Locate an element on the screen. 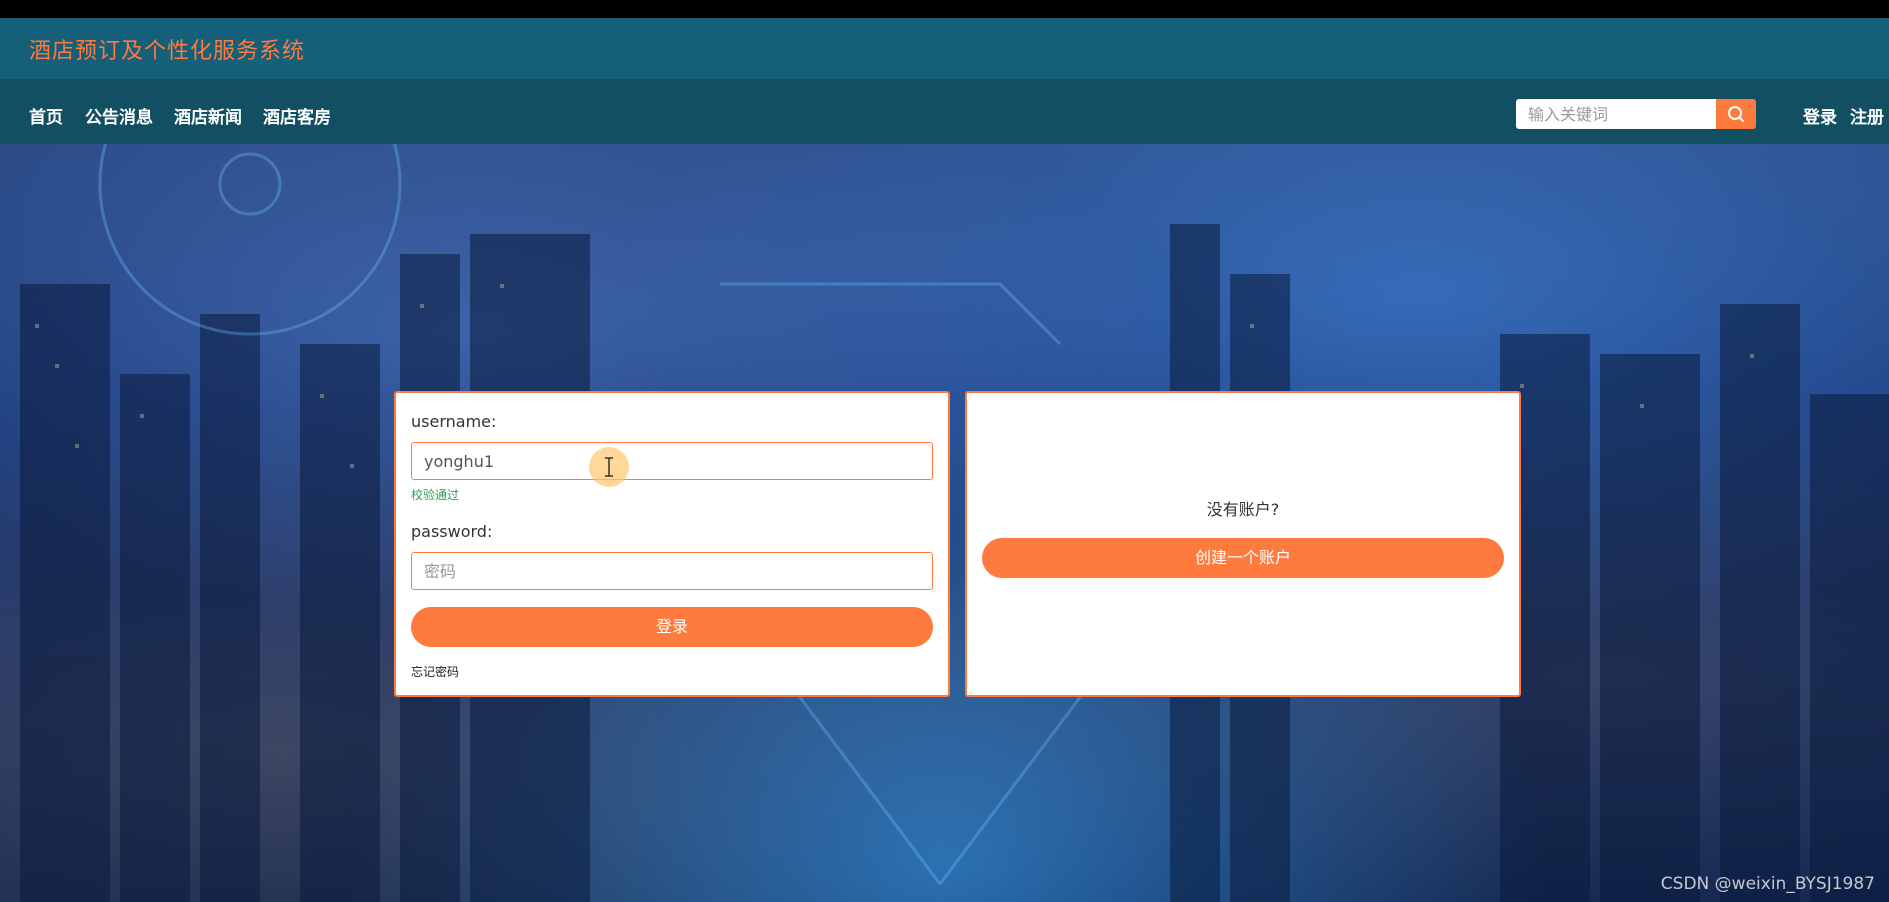 The image size is (1889, 902). no-account-prompt: 没有账户? is located at coordinates (1243, 509).